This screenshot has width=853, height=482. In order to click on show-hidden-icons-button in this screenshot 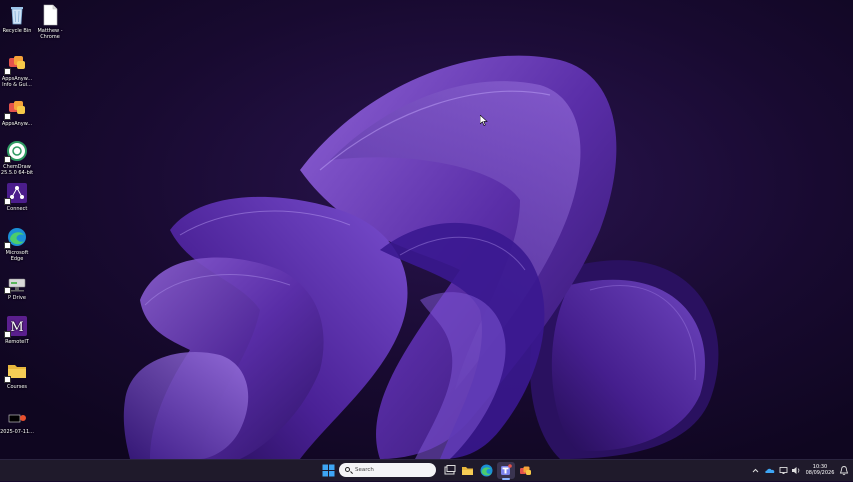, I will do `click(755, 470)`.